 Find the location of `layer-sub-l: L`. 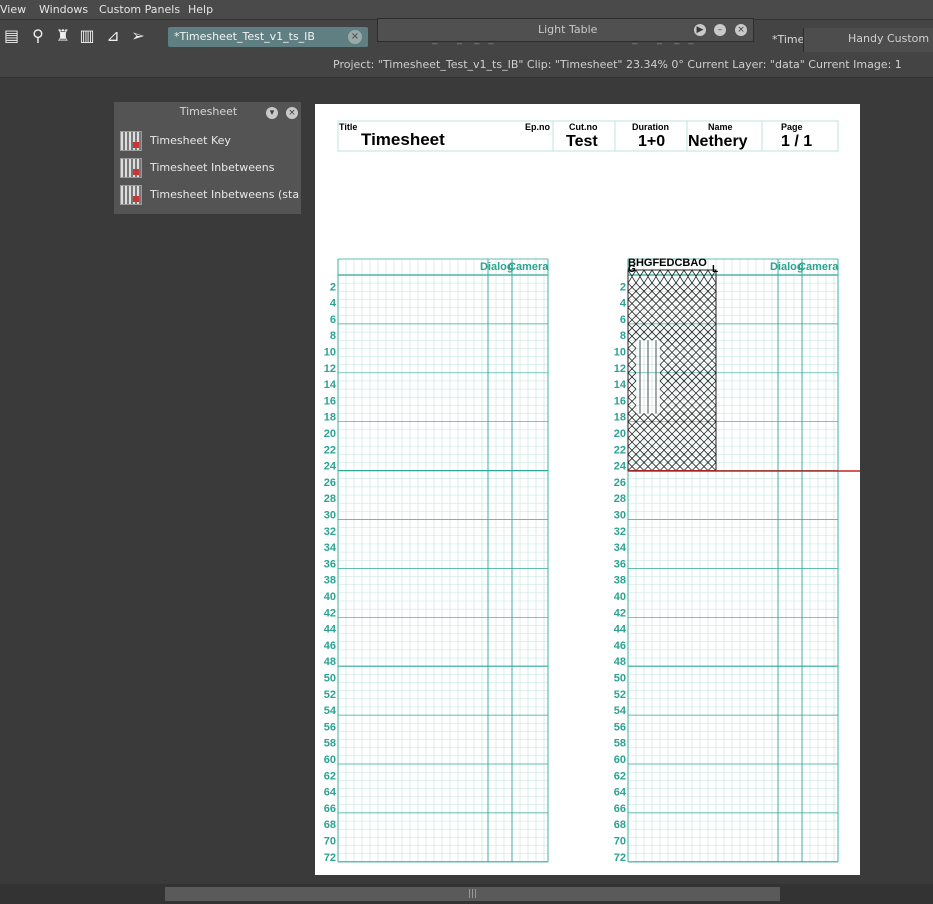

layer-sub-l: L is located at coordinates (715, 269).